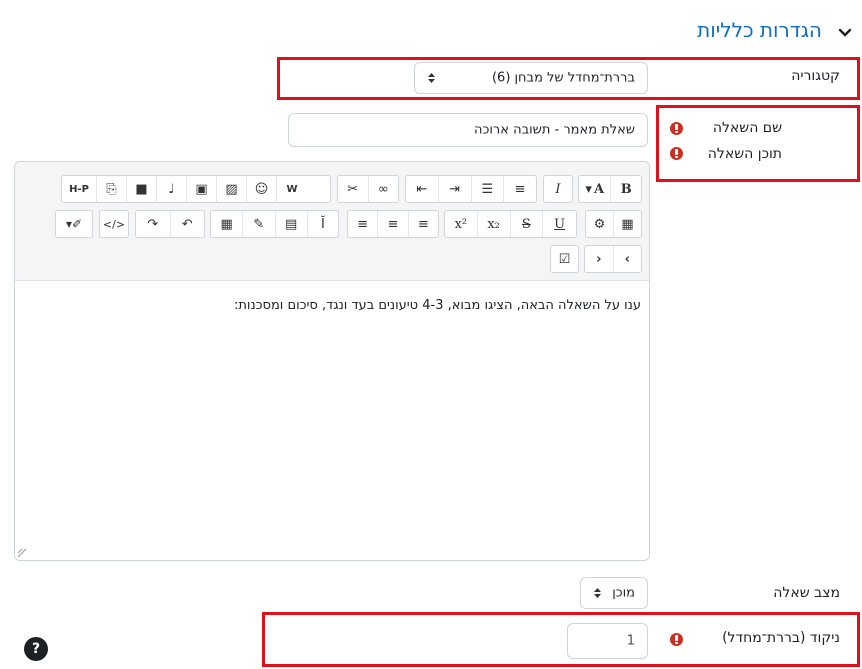  Describe the element at coordinates (291, 189) in the screenshot. I see `word-import-icon: W` at that location.